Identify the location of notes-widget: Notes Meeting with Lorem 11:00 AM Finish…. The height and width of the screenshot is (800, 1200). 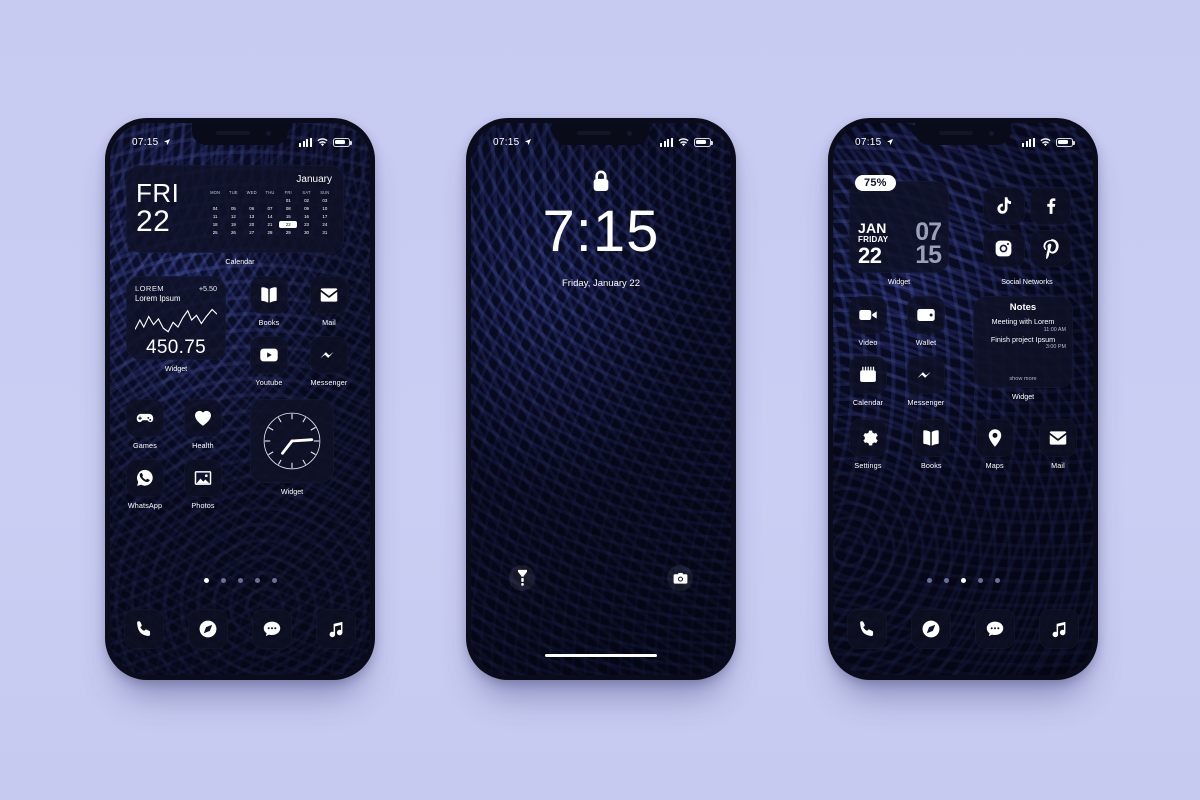
(1023, 348).